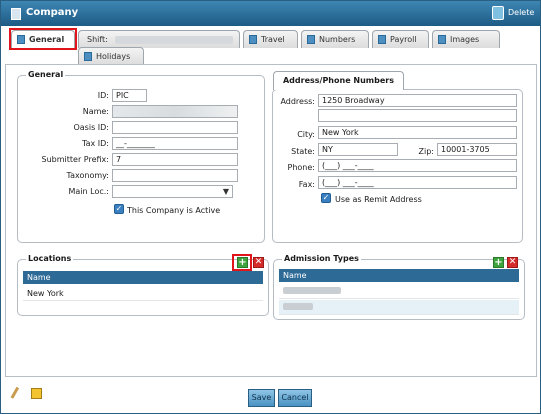 The height and width of the screenshot is (414, 541). What do you see at coordinates (175, 111) in the screenshot?
I see `name-field` at bounding box center [175, 111].